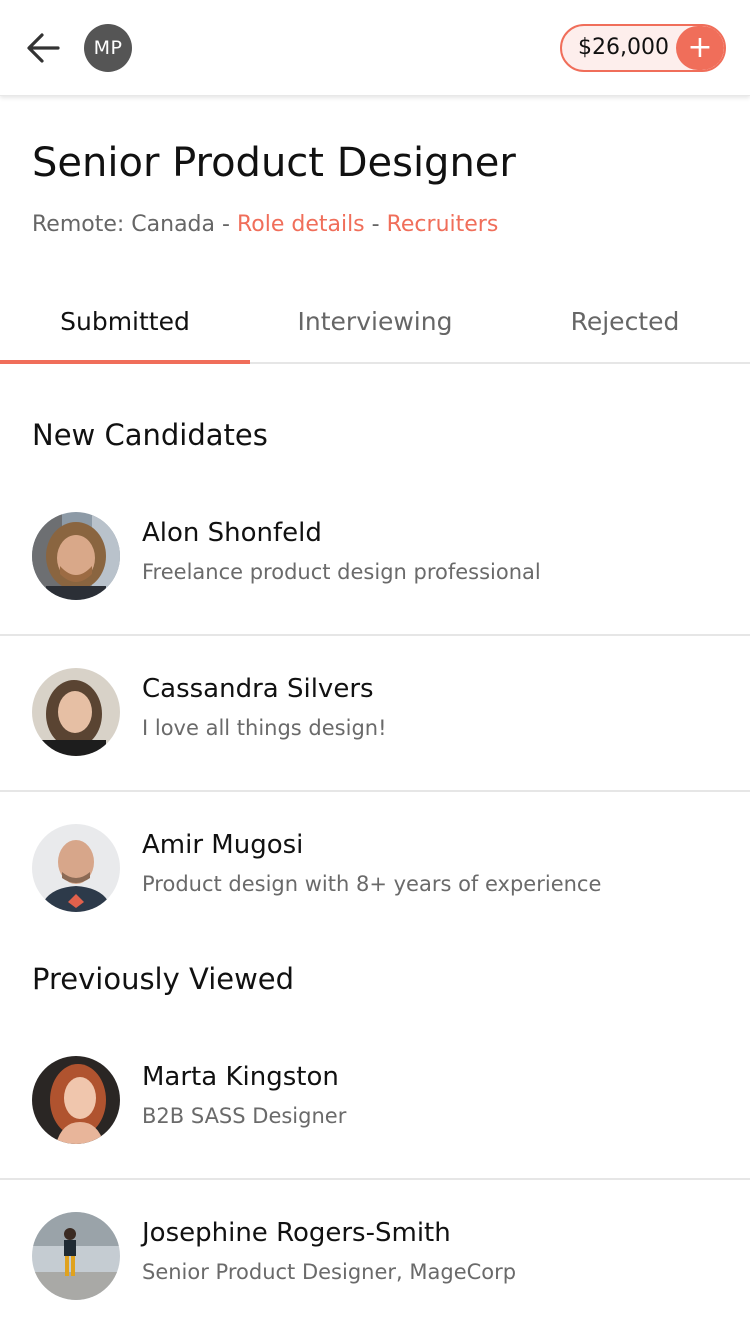 The image size is (750, 1336). I want to click on back-button, so click(44, 48).